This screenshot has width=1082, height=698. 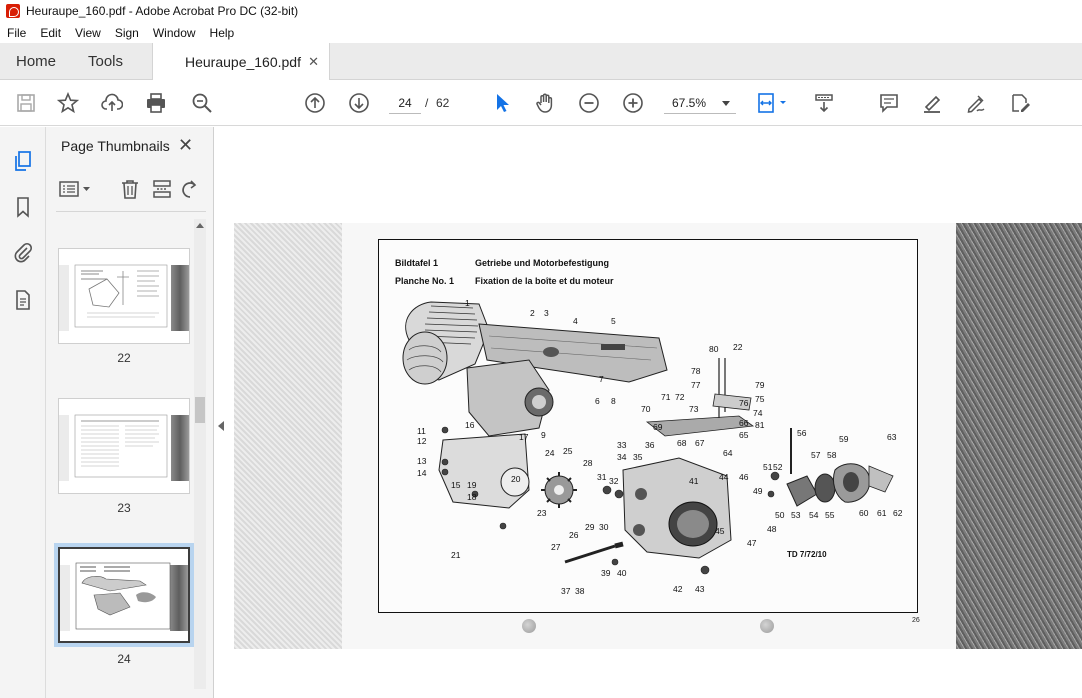 What do you see at coordinates (222, 33) in the screenshot?
I see `menu-help: Help` at bounding box center [222, 33].